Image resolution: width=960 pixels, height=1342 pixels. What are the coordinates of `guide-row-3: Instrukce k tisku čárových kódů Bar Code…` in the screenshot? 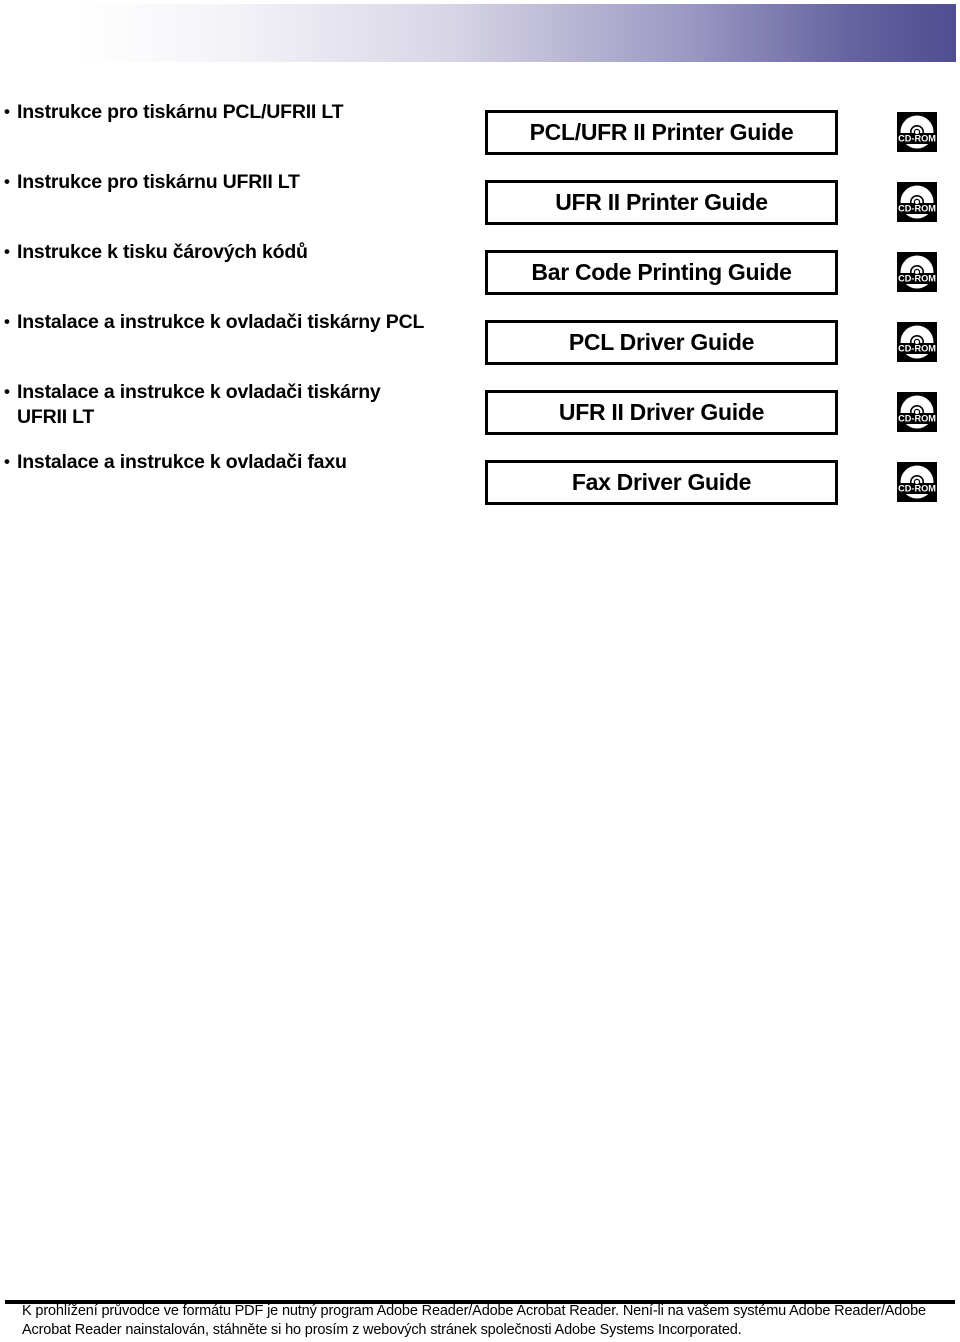 It's located at (480, 274).